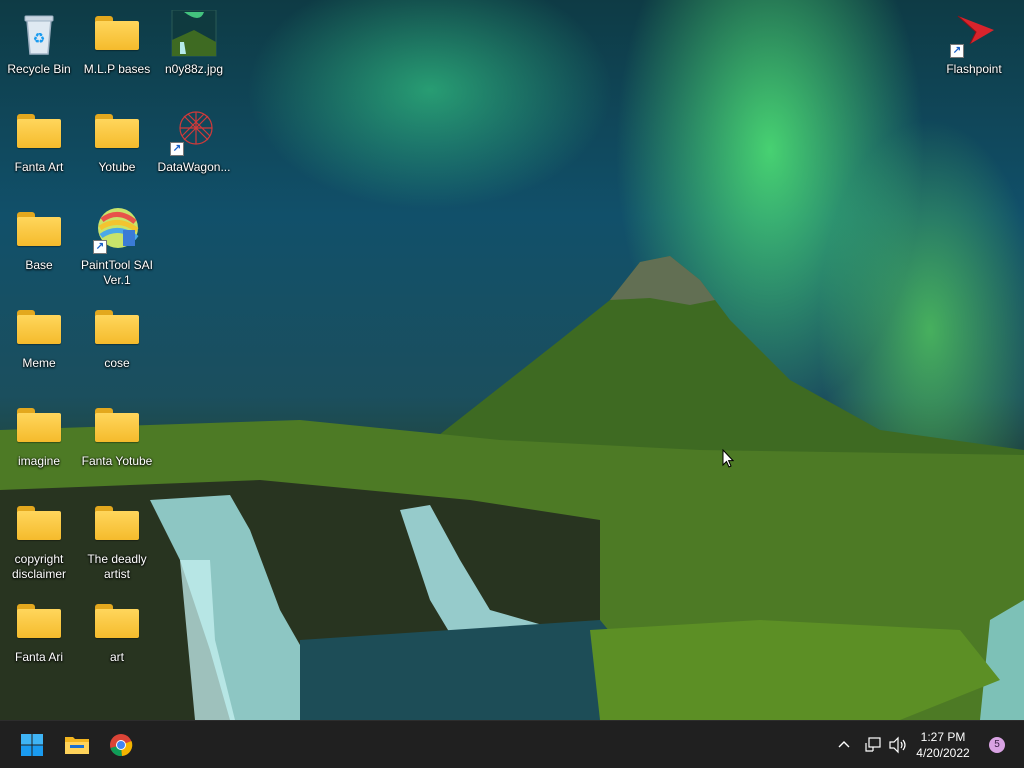 This screenshot has height=769, width=1024. Describe the element at coordinates (116, 657) in the screenshot. I see `desktop-icon-label: art` at that location.